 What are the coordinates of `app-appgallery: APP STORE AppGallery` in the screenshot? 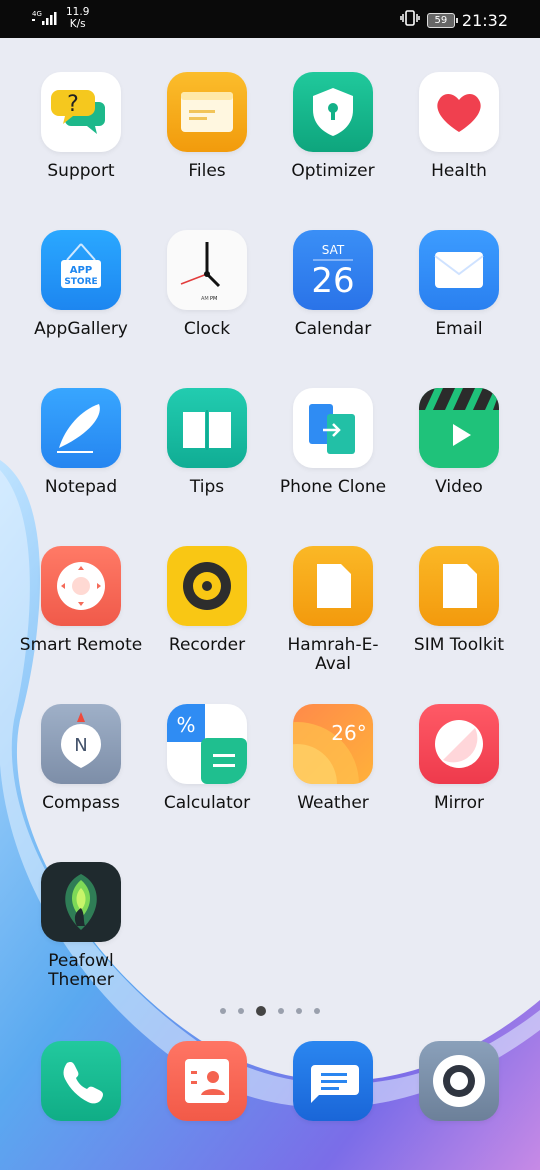 It's located at (81, 284).